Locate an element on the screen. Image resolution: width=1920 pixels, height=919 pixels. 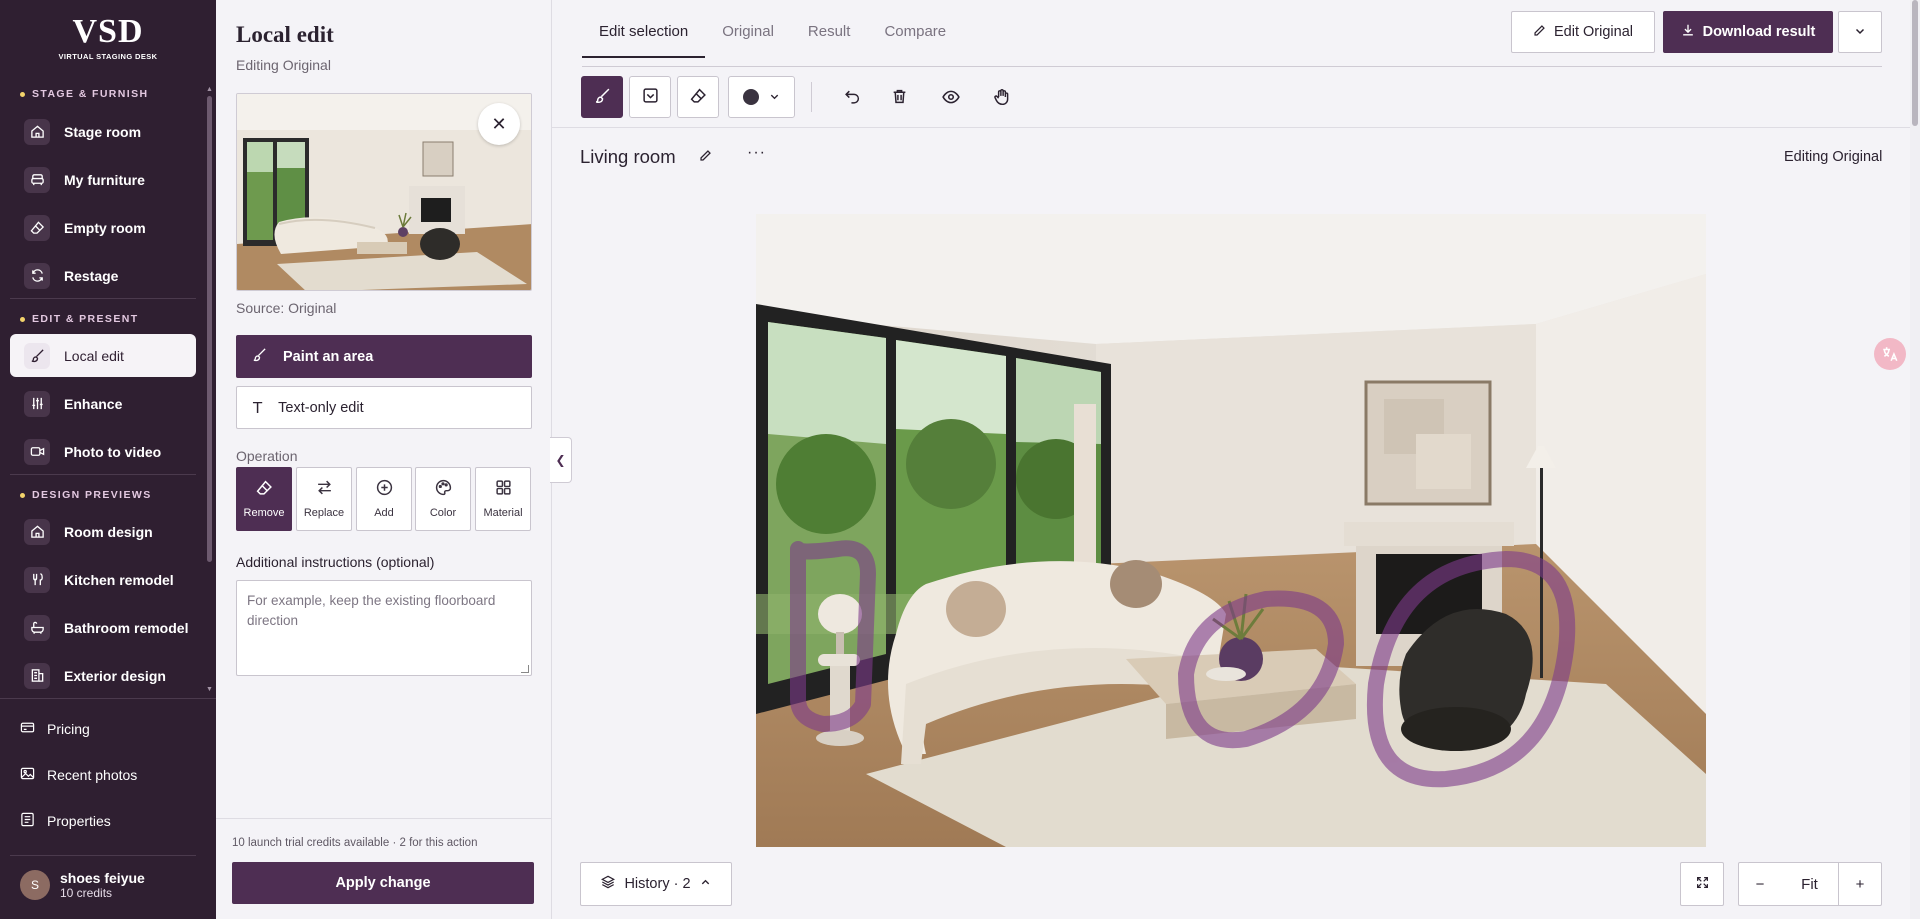
sidebar-item-room-design: Room design is located at coordinates (103, 531).